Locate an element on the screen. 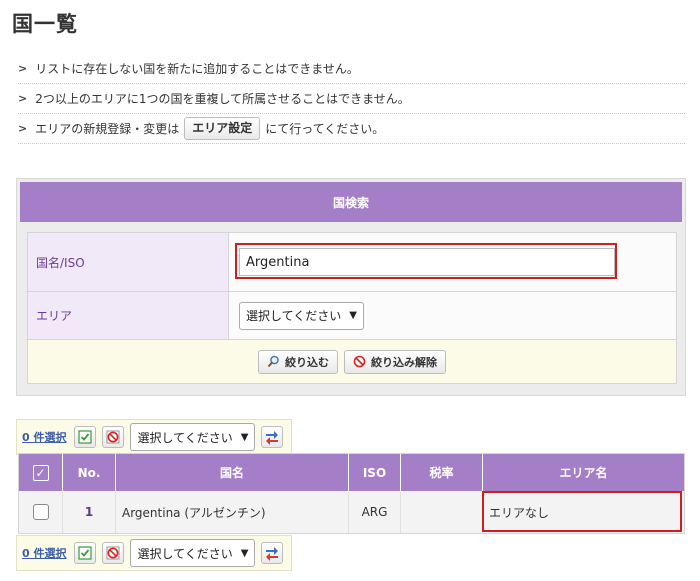 The height and width of the screenshot is (581, 700). area-settings-button: エリア設定 is located at coordinates (222, 128).